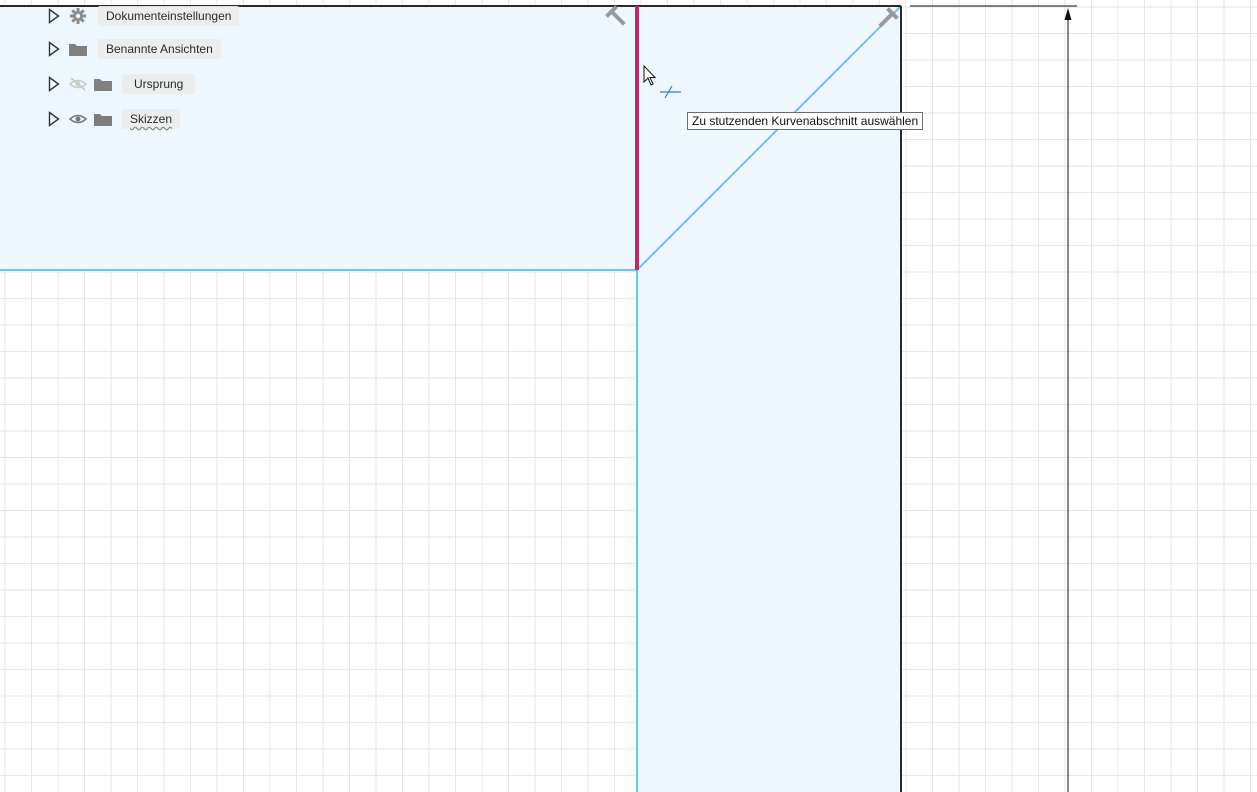 The height and width of the screenshot is (792, 1257). I want to click on trim-cursor-icon, so click(670, 92).